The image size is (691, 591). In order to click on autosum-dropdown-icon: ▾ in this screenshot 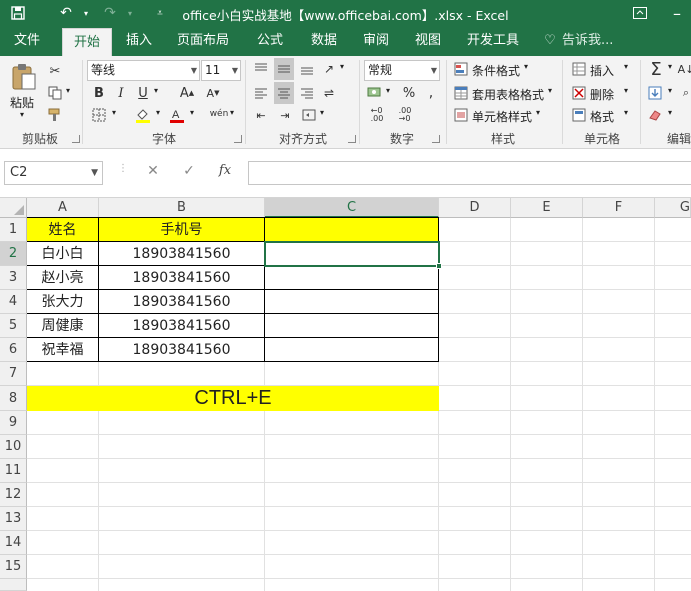, I will do `click(670, 66)`.